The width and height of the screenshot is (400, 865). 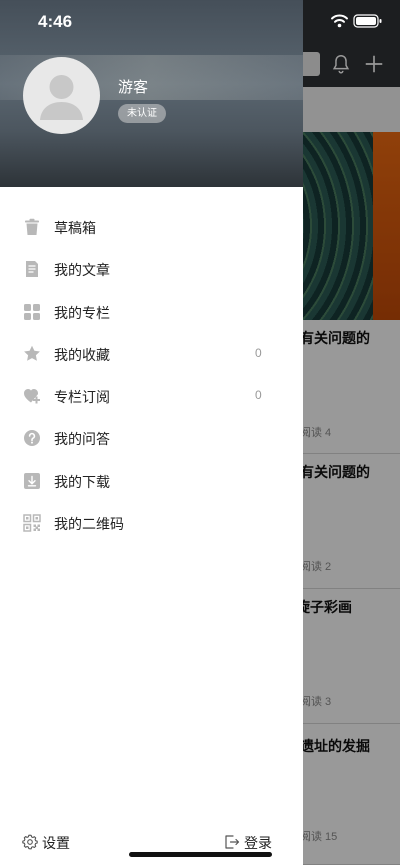 I want to click on menu-label: 我的问答, so click(x=82, y=439).